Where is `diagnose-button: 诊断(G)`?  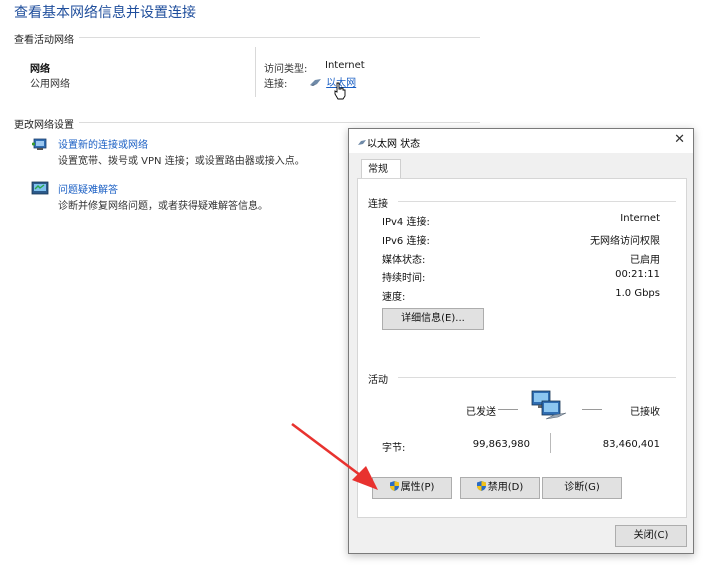
diagnose-button: 诊断(G) is located at coordinates (582, 488).